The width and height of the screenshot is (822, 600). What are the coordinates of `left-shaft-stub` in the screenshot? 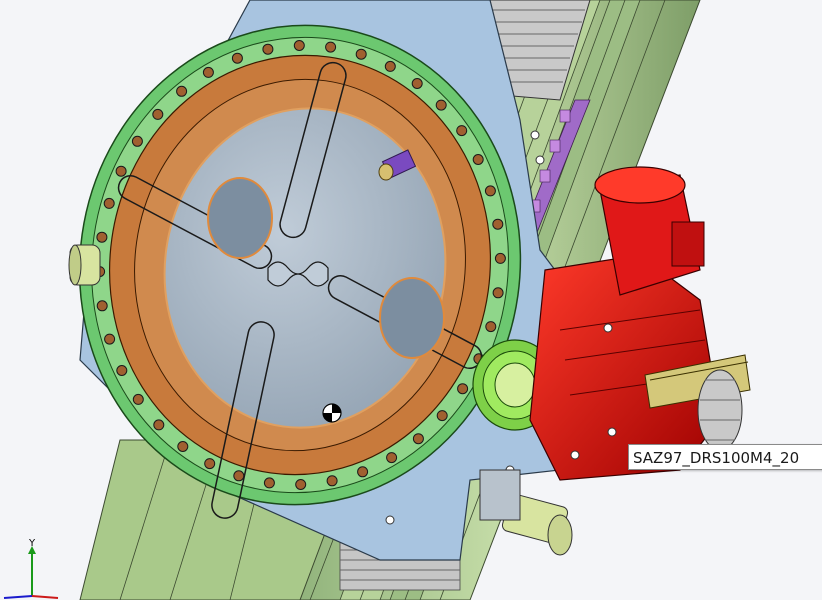 It's located at (84, 265).